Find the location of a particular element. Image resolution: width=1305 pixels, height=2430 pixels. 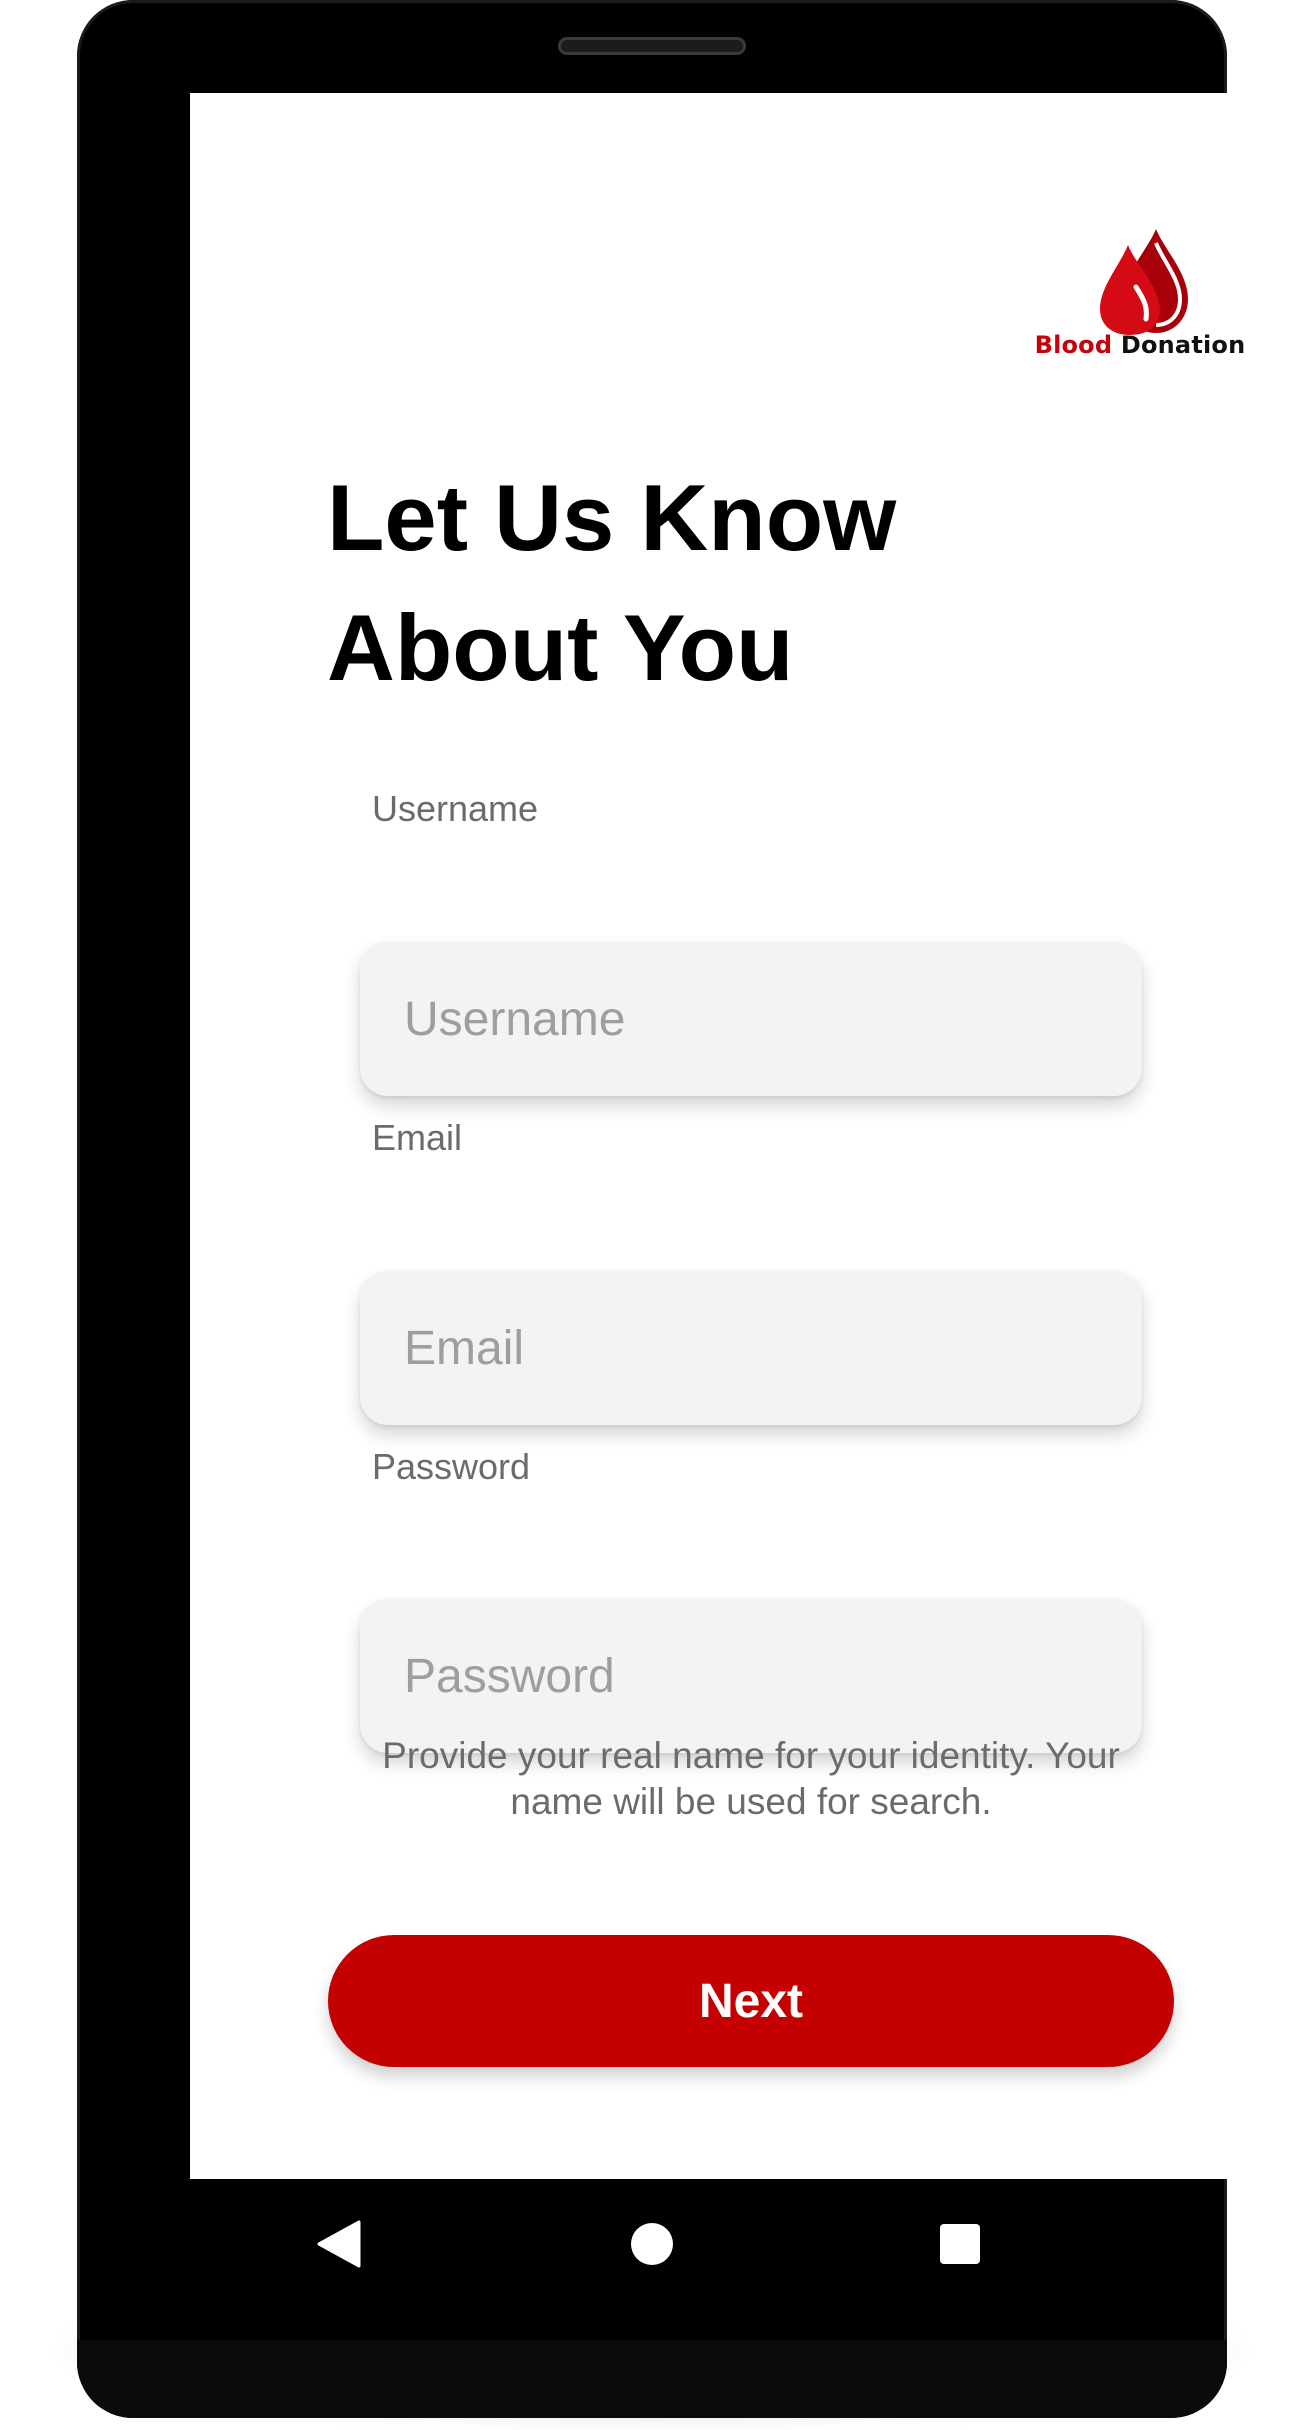

password-field is located at coordinates (751, 1676).